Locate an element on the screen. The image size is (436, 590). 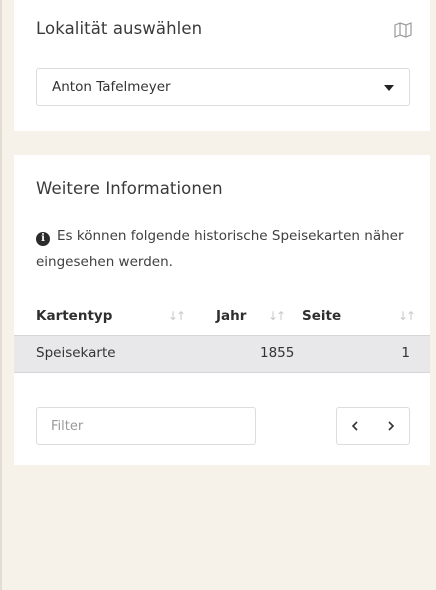
cell-seite: 1 is located at coordinates (405, 353).